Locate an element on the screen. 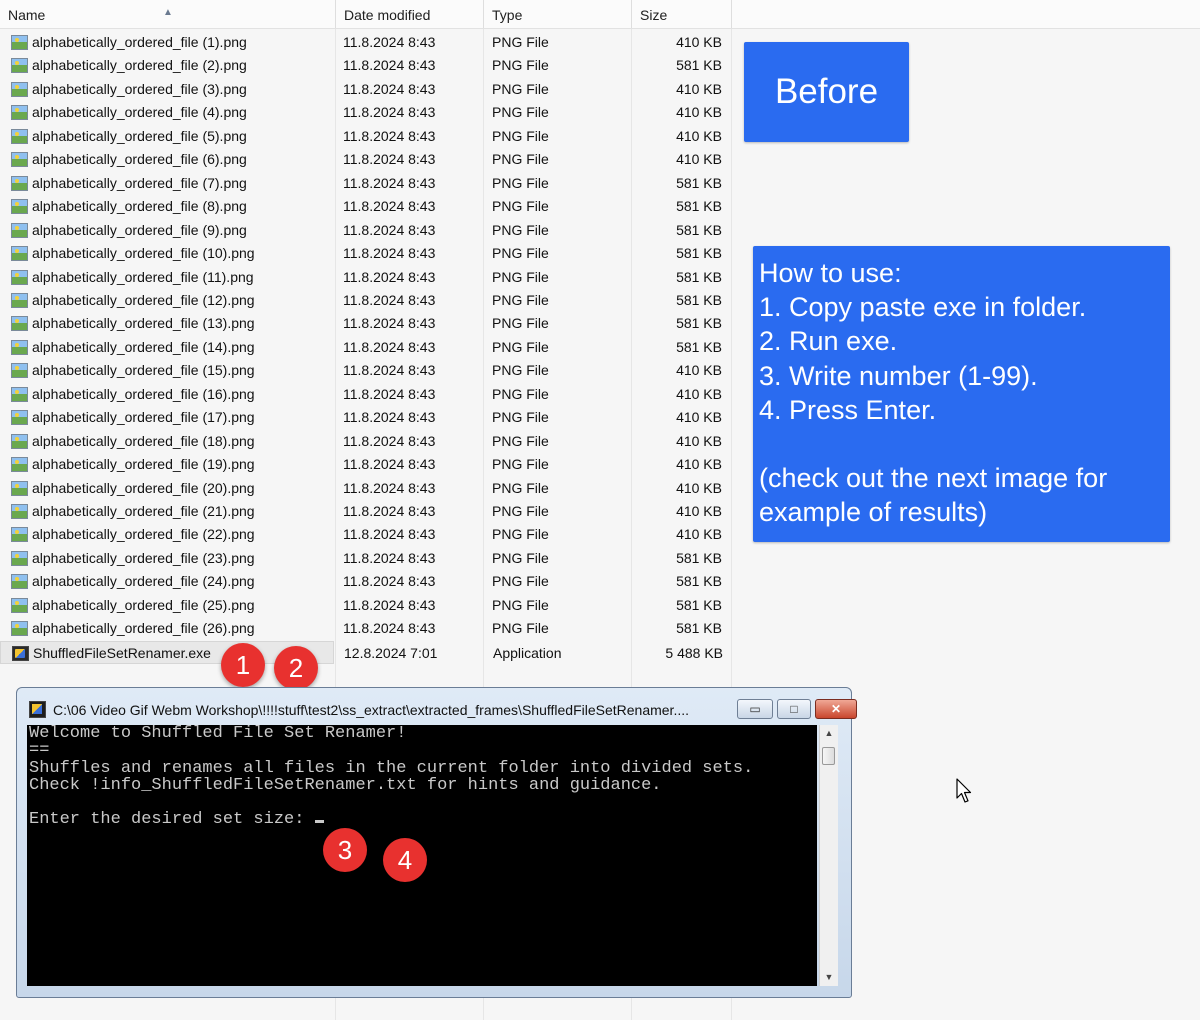  file-name: alphabetically_ordered_file (5).png is located at coordinates (139, 135).